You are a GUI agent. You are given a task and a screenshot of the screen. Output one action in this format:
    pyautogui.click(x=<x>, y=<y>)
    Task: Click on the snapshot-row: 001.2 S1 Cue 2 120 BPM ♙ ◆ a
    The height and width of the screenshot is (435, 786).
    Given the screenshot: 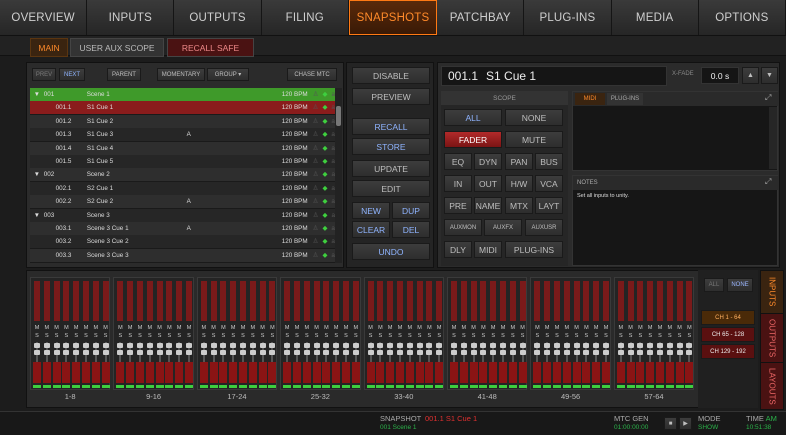 What is the action you would take?
    pyautogui.click(x=183, y=121)
    